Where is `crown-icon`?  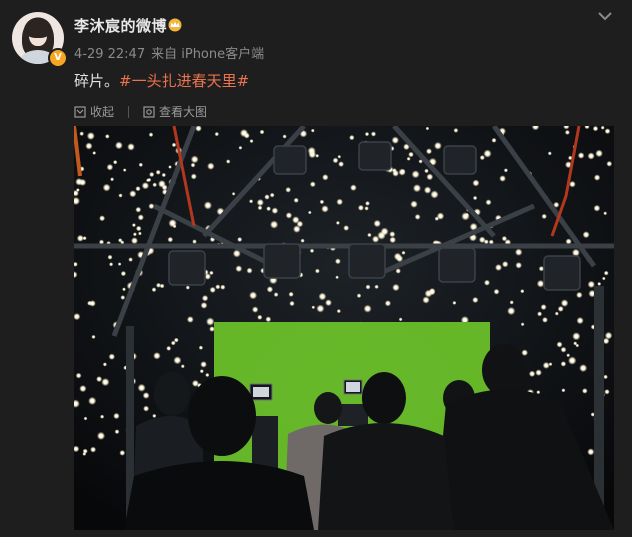 crown-icon is located at coordinates (175, 25).